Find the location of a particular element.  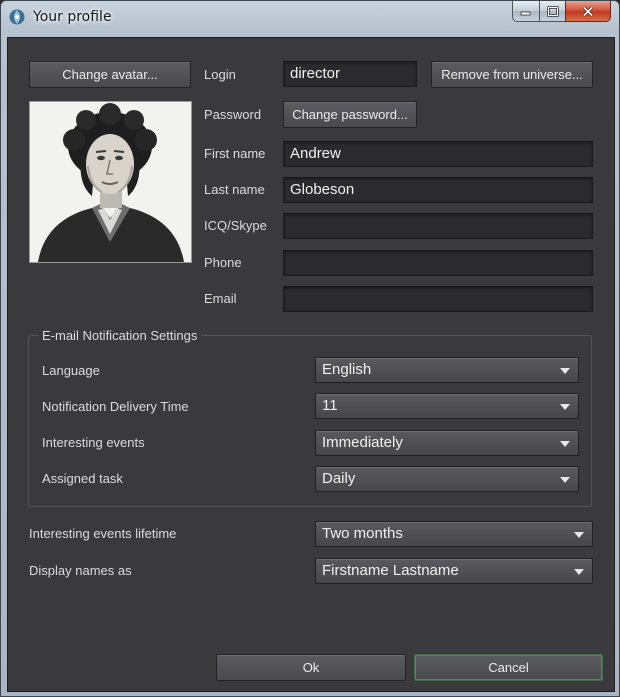

assigned-task-select: Daily is located at coordinates (447, 479).